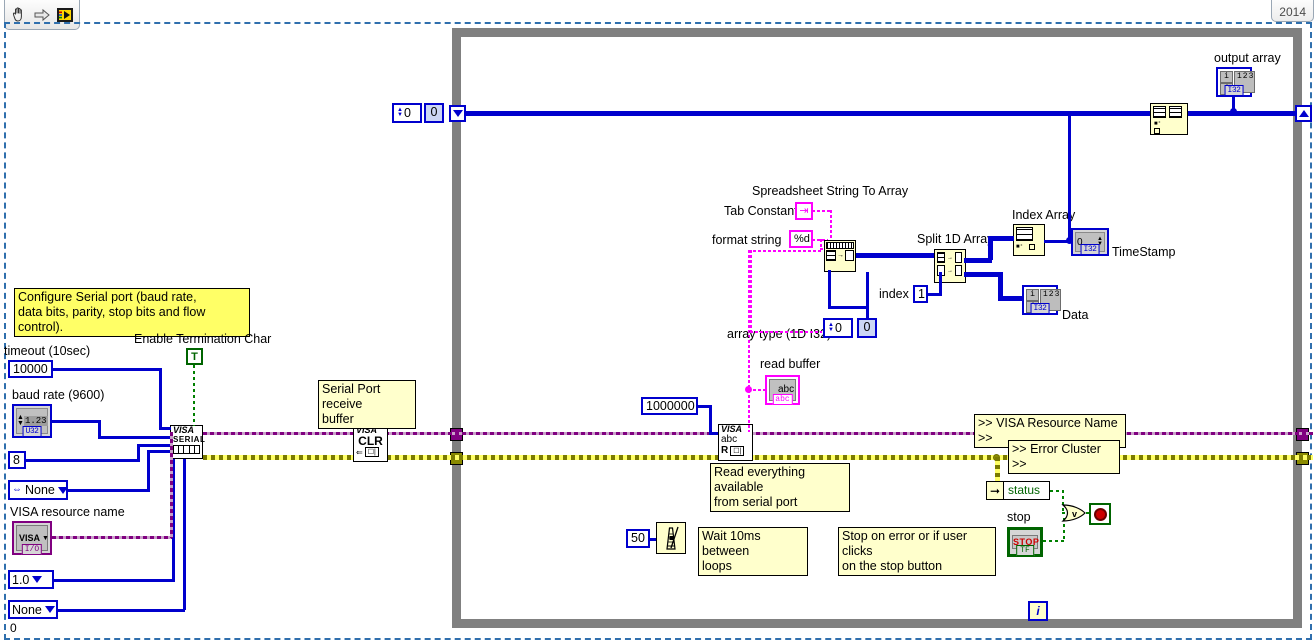  I want to click on labview-vi-icon, so click(65, 15).